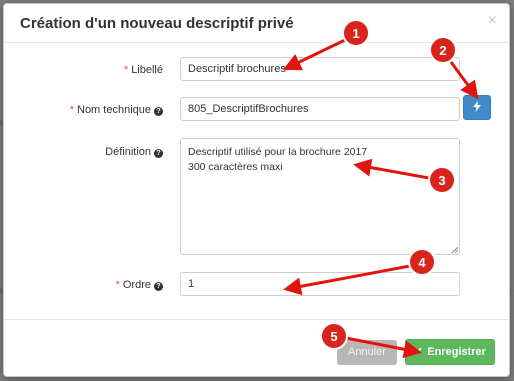  I want to click on modal-header: Création d'un nouveau descriptif privé ×, so click(256, 23).